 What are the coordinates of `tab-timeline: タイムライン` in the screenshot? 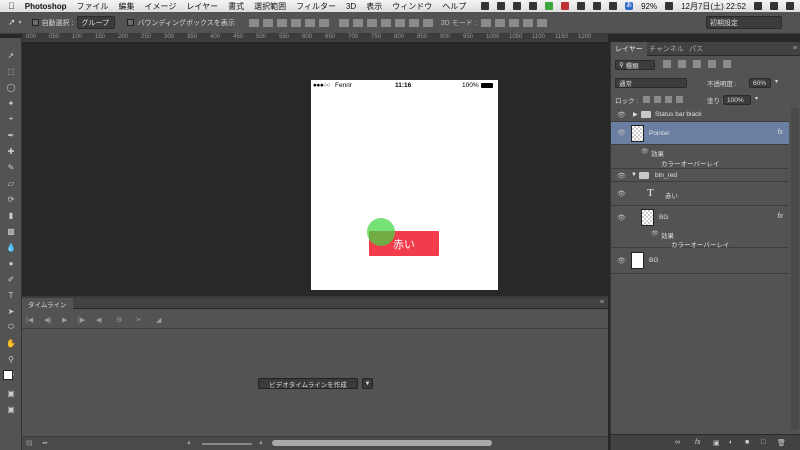 It's located at (47, 303).